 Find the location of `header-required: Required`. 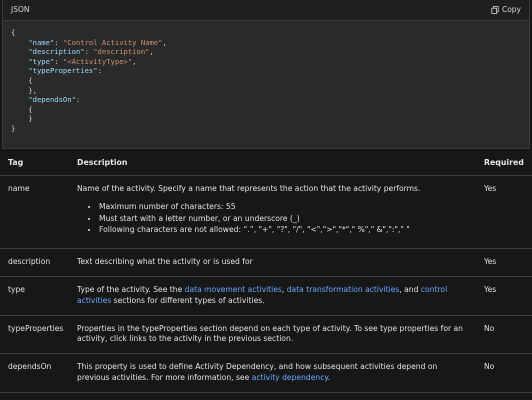

header-required: Required is located at coordinates (504, 163).